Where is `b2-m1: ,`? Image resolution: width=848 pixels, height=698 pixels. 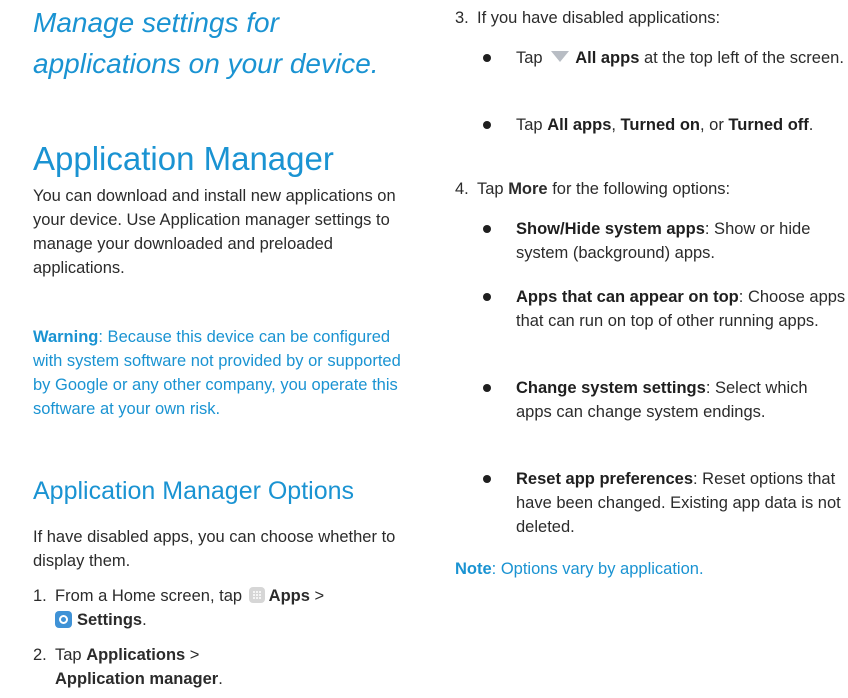
b2-m1: , is located at coordinates (616, 125).